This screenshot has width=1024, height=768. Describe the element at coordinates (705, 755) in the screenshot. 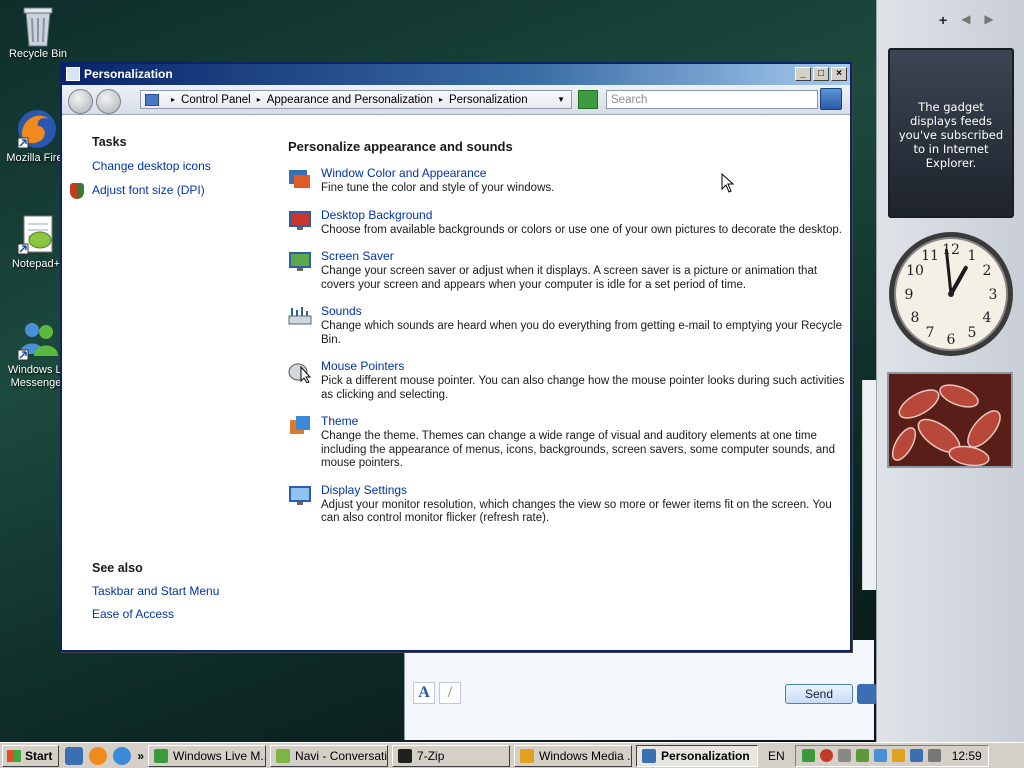

I see `task-label: Personalization` at that location.